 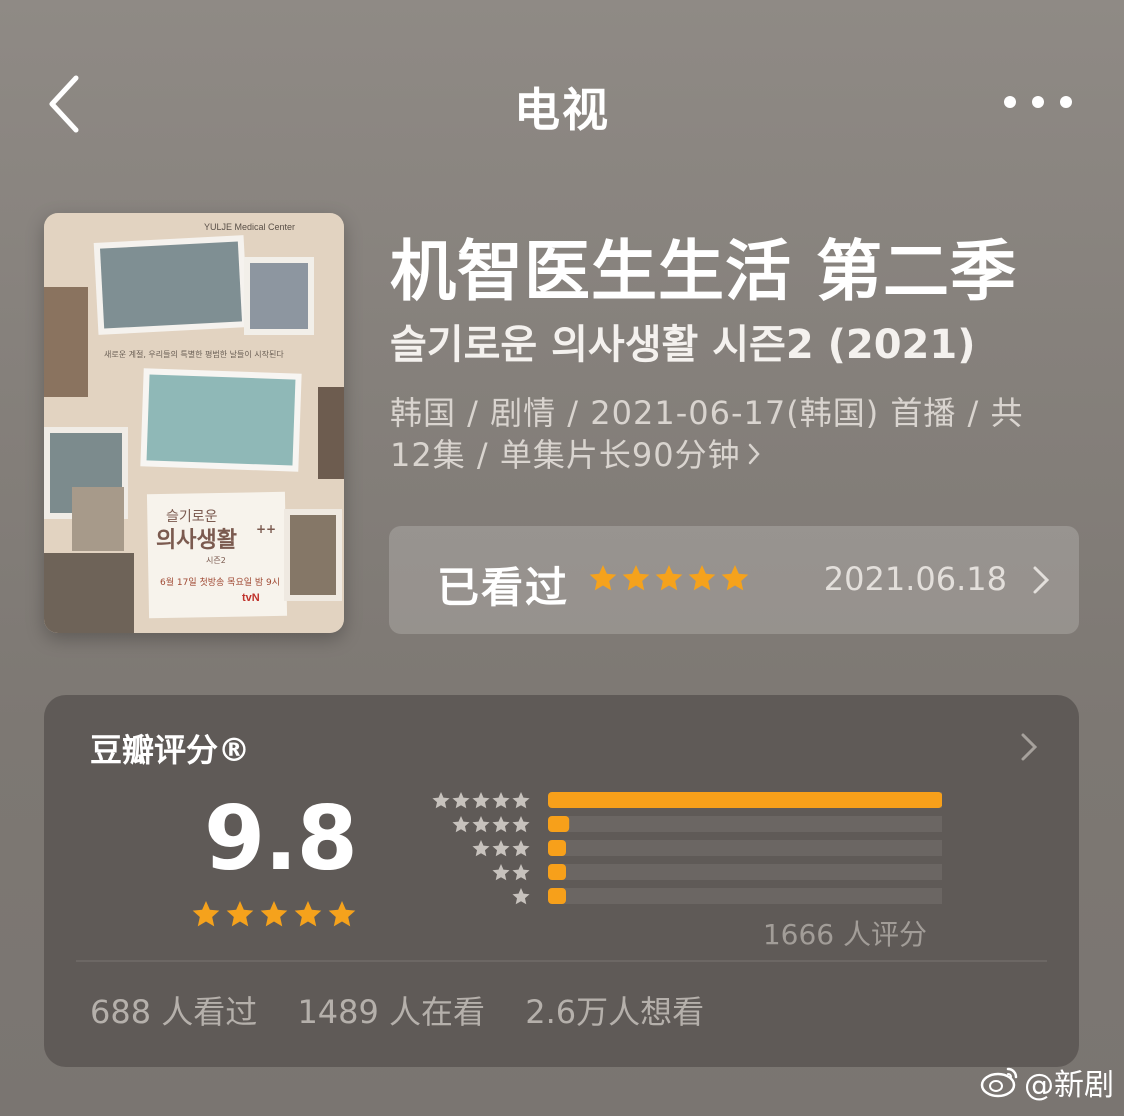 I want to click on poster-tagline: 새로운 계절, 우리들의 특별한 평범한 날들이 시작된다, so click(x=194, y=354).